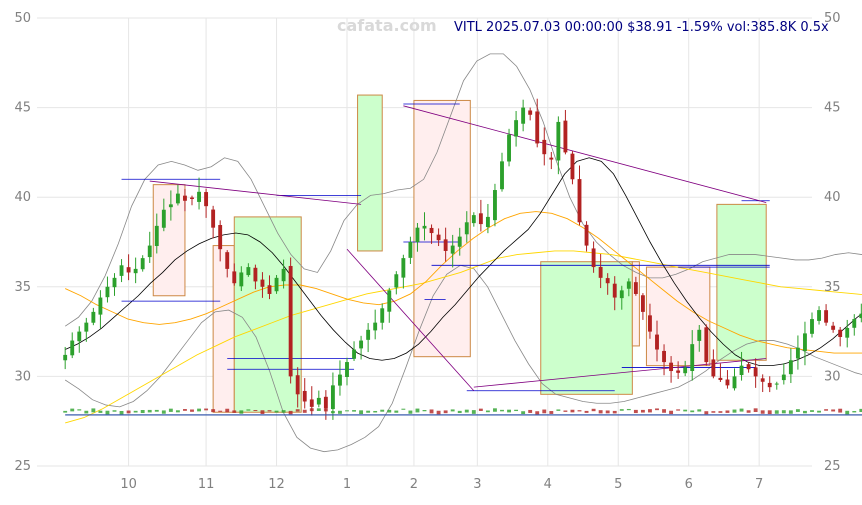 This screenshot has width=862, height=505. I want to click on x-tick-label: 4, so click(548, 484).